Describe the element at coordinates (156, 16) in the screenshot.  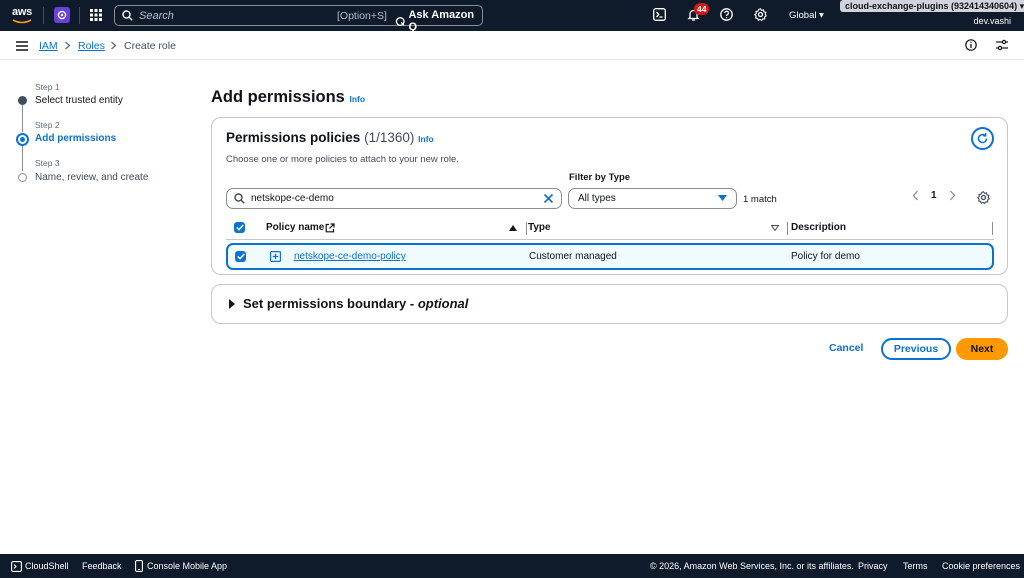
I see `search-placeholder: Search` at that location.